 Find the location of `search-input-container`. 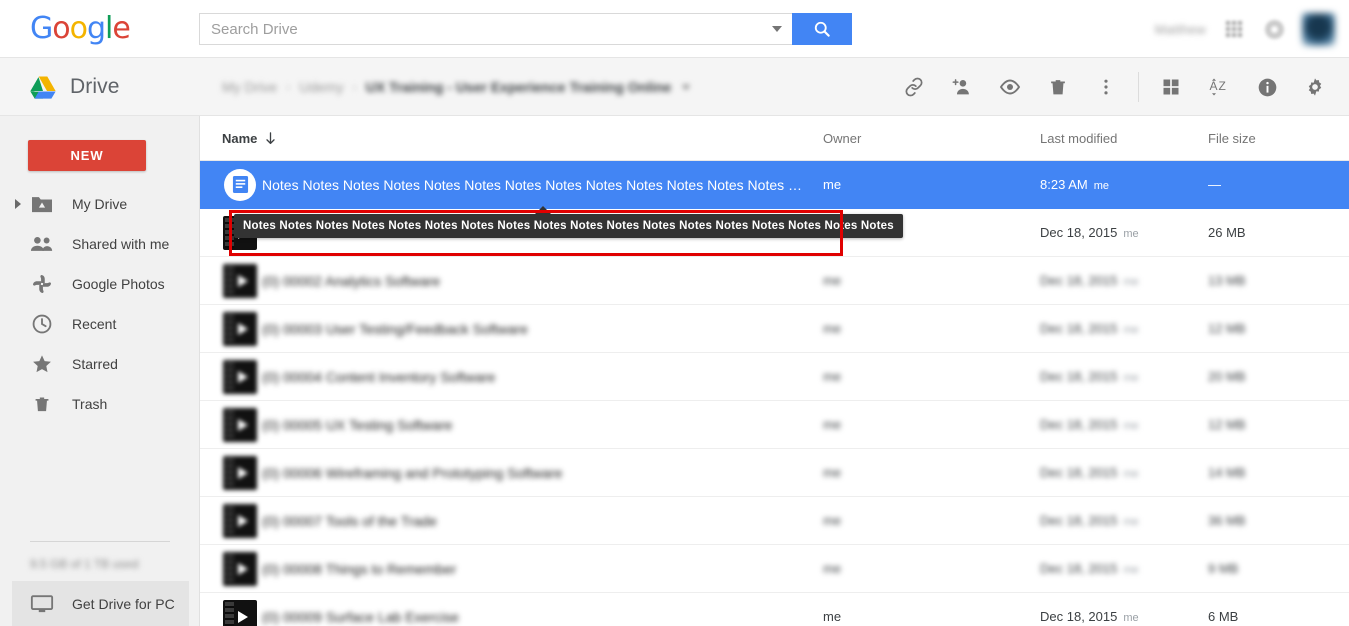

search-input-container is located at coordinates (495, 29).